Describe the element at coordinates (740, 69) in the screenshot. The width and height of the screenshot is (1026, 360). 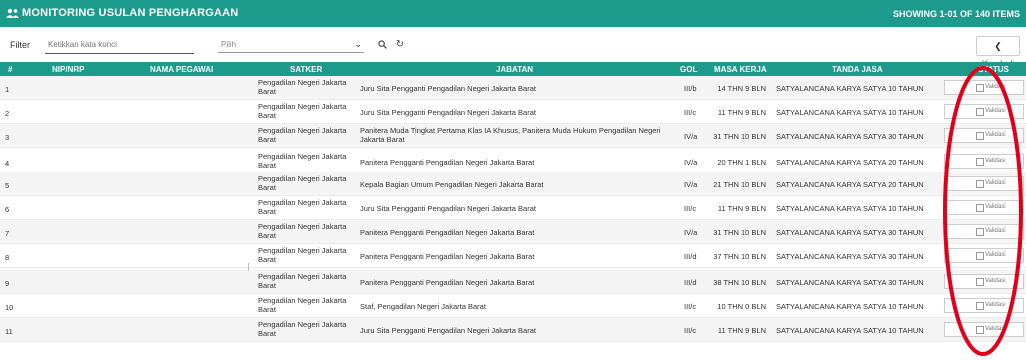
I see `col-masa: MASA KERJA` at that location.